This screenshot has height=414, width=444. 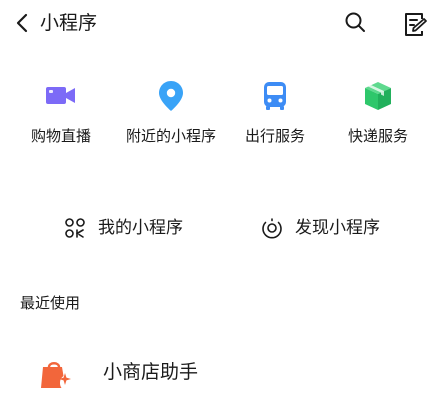 I want to click on chevron-left-icon, so click(x=22, y=23).